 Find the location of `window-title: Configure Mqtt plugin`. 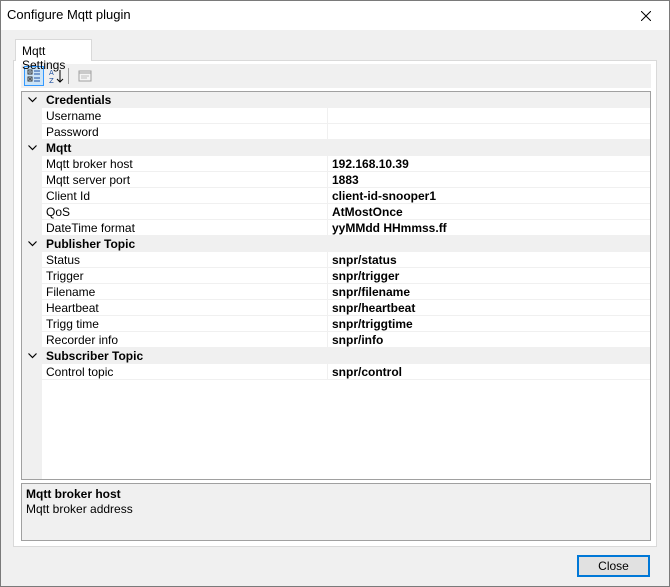

window-title: Configure Mqtt plugin is located at coordinates (69, 14).